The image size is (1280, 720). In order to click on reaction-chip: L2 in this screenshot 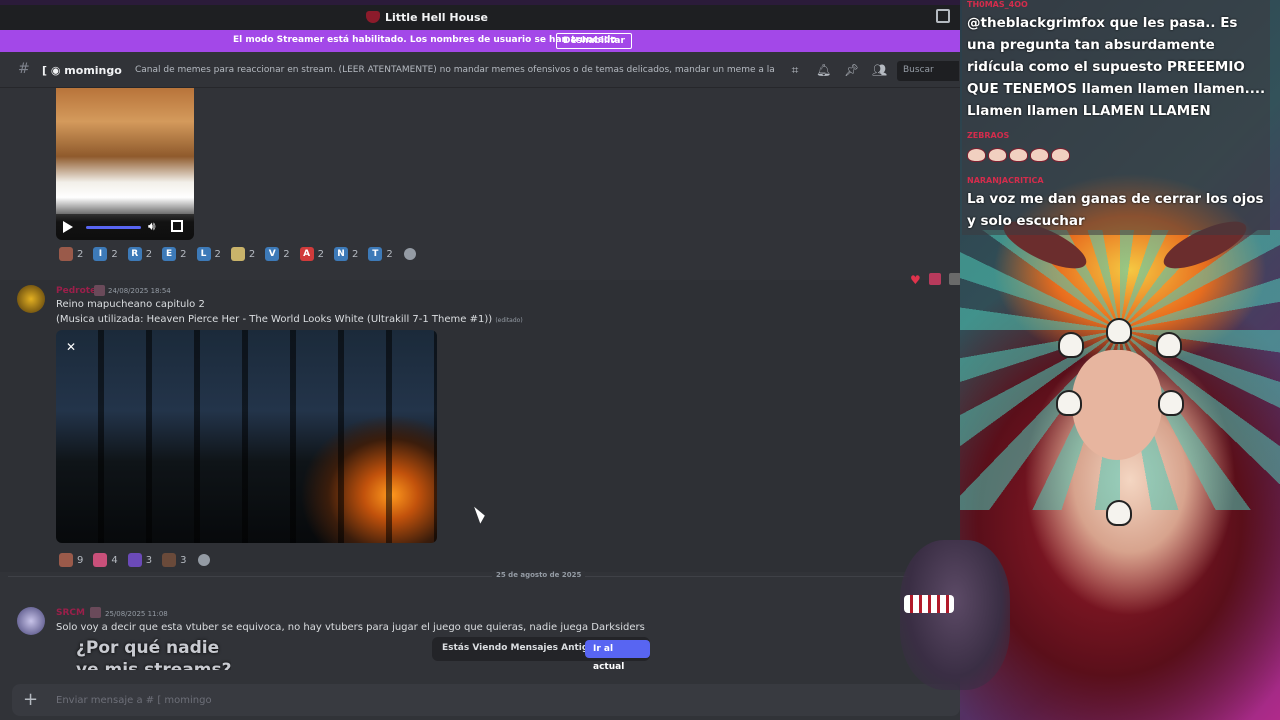, I will do `click(209, 254)`.